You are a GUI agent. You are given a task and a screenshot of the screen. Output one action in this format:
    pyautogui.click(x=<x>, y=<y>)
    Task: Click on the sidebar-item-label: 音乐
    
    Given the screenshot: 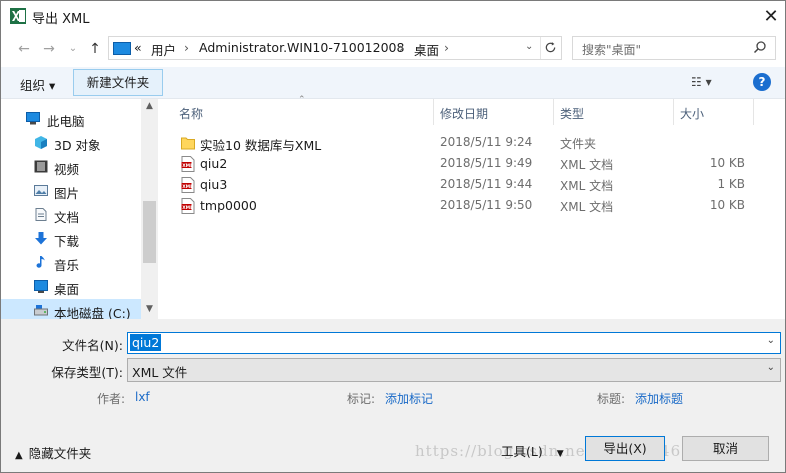 What is the action you would take?
    pyautogui.click(x=67, y=265)
    